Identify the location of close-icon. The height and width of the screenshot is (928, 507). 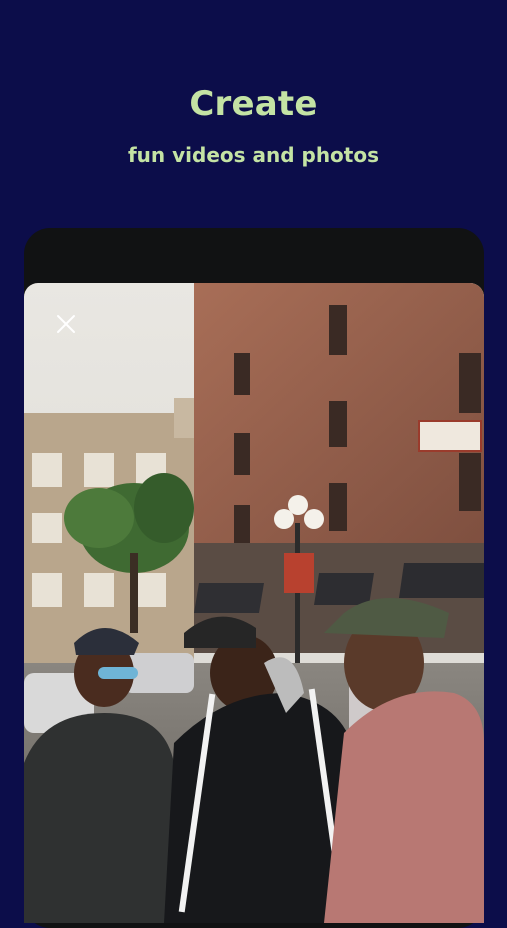
(66, 324).